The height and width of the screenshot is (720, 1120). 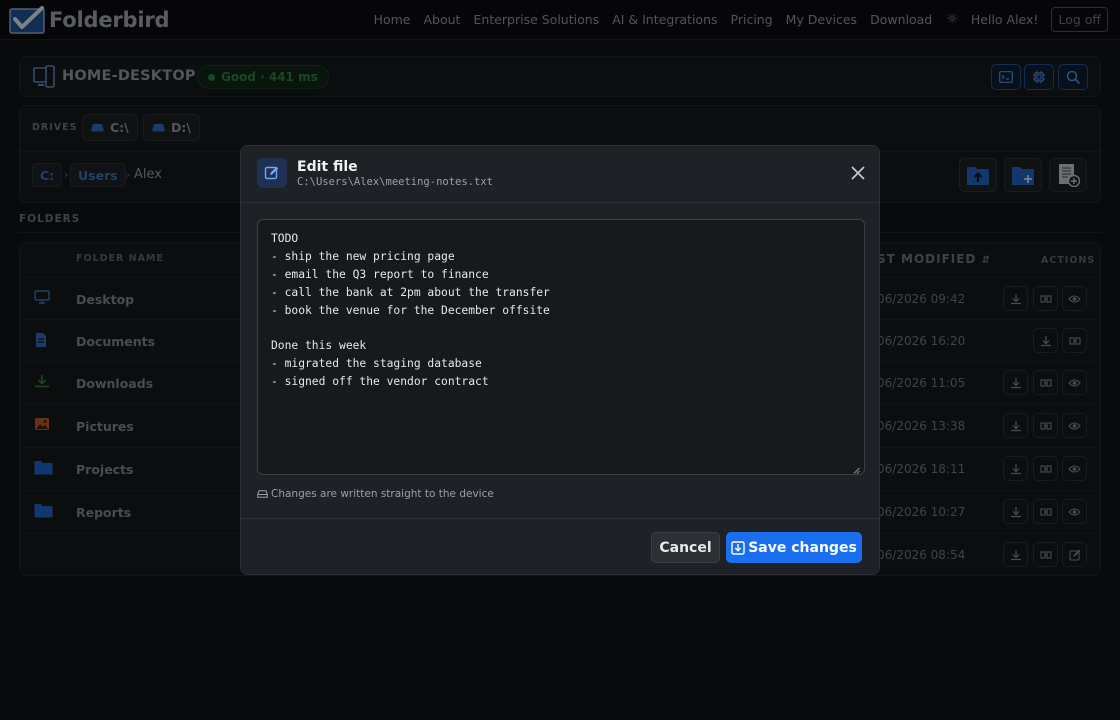 What do you see at coordinates (738, 547) in the screenshot?
I see `save-icon` at bounding box center [738, 547].